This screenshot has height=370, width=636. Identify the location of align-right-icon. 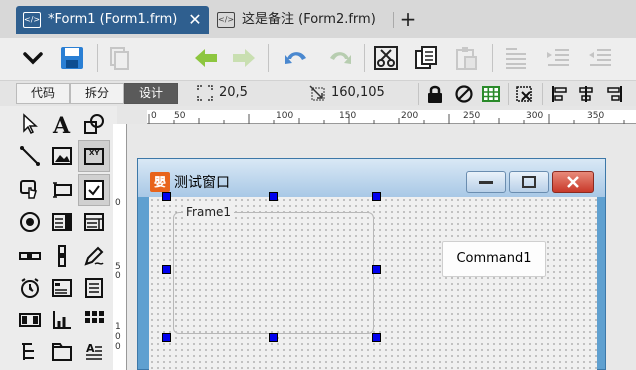
(614, 94).